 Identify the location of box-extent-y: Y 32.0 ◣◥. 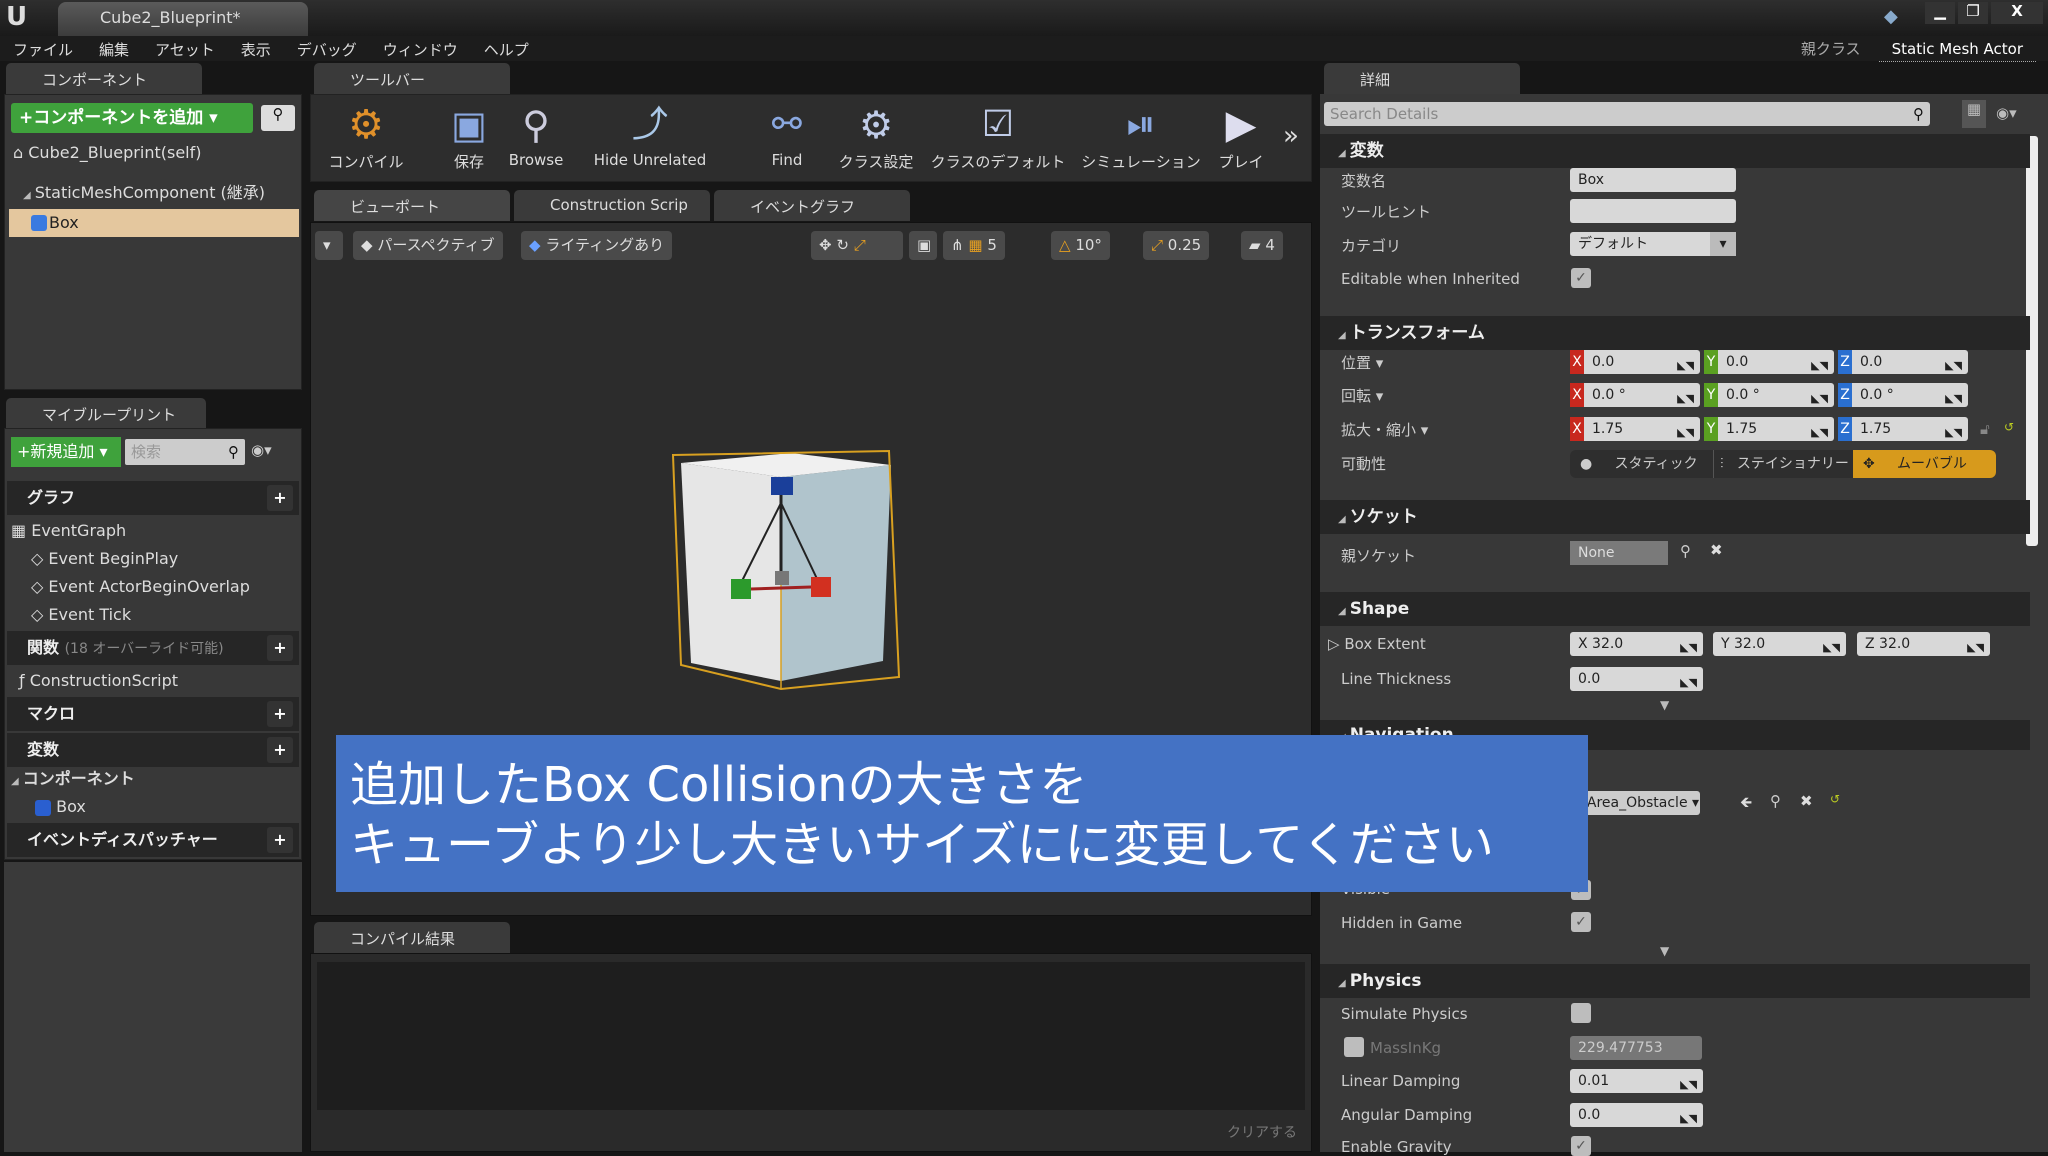
(1779, 644).